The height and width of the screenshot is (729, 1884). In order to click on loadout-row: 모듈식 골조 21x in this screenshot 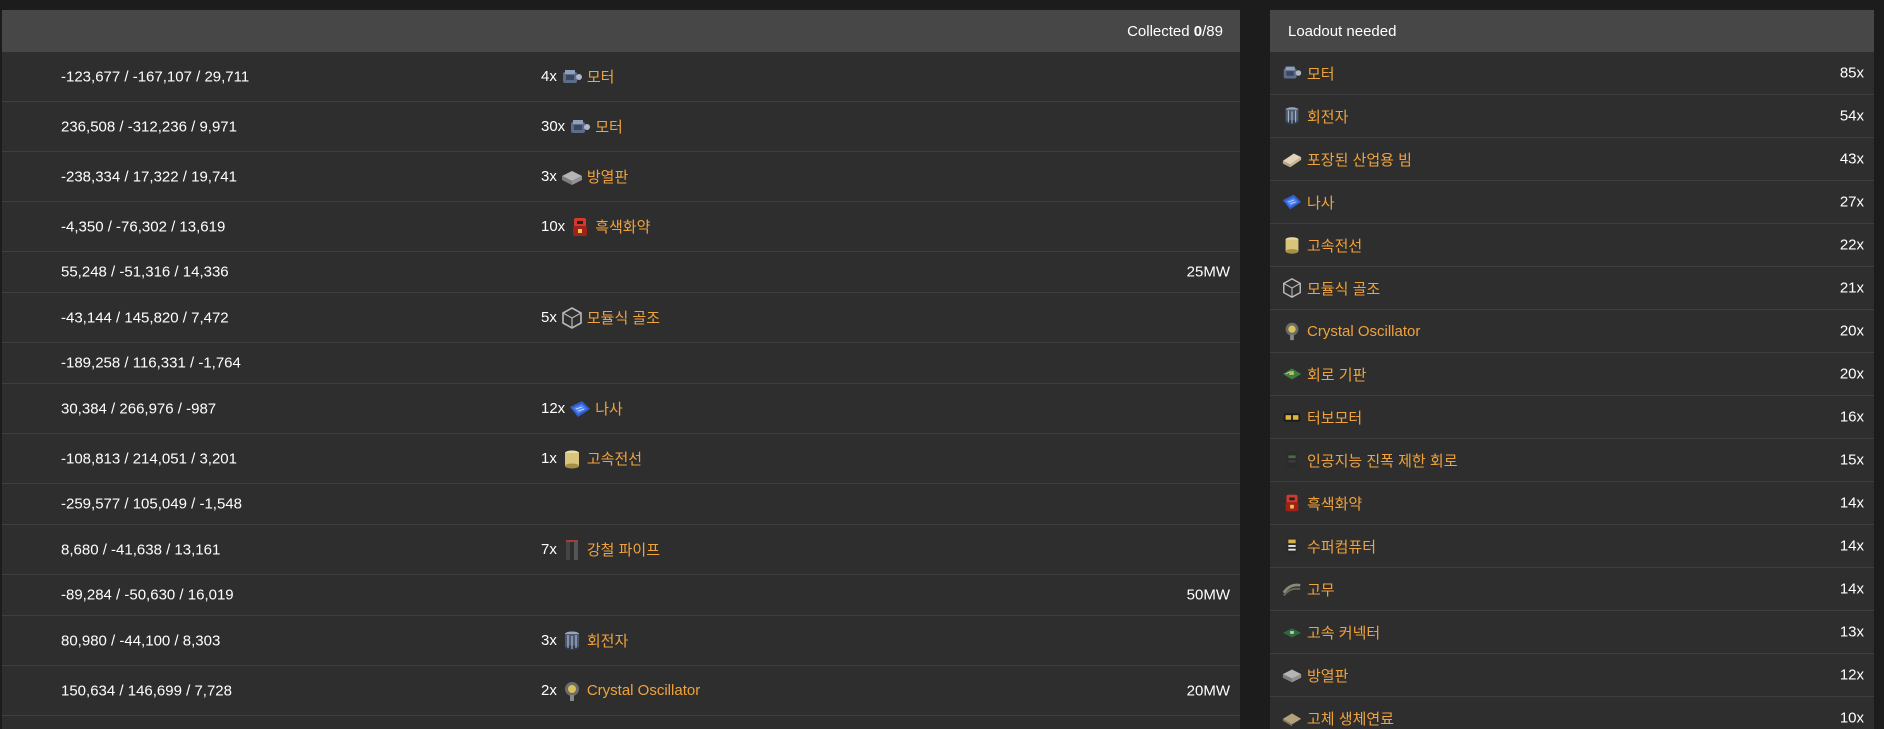, I will do `click(1572, 288)`.